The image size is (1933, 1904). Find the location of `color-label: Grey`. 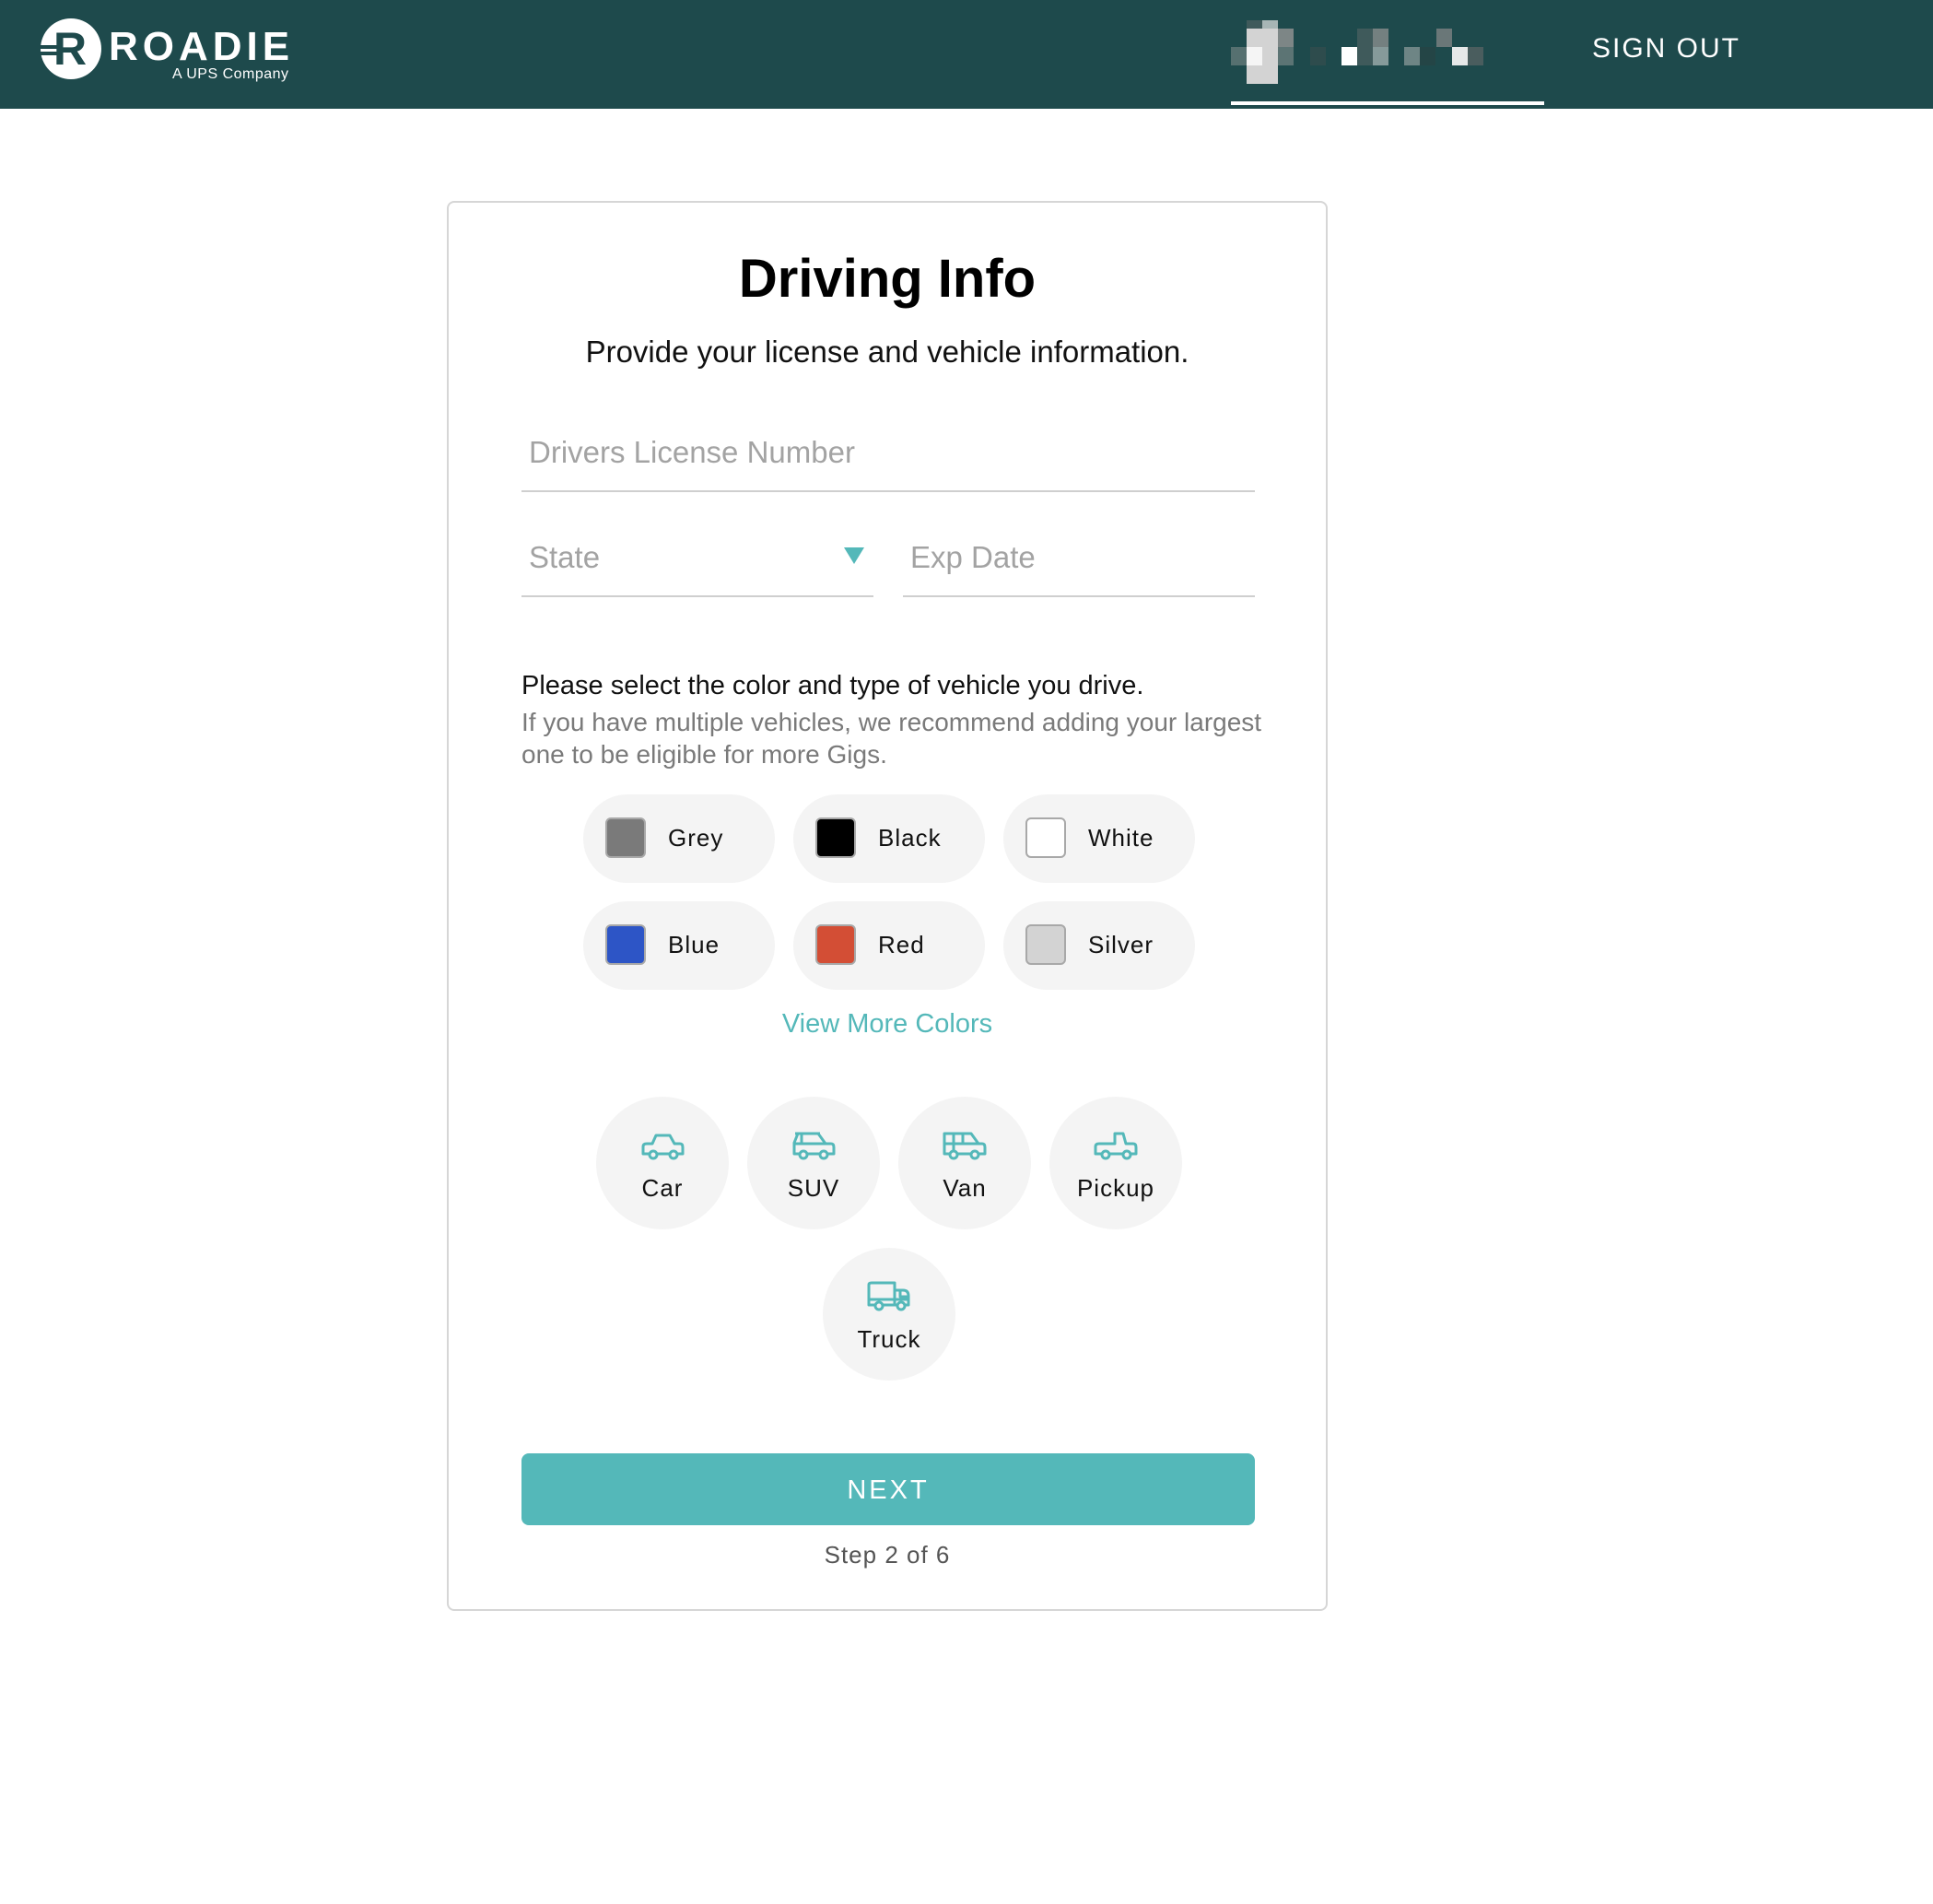

color-label: Grey is located at coordinates (696, 838).